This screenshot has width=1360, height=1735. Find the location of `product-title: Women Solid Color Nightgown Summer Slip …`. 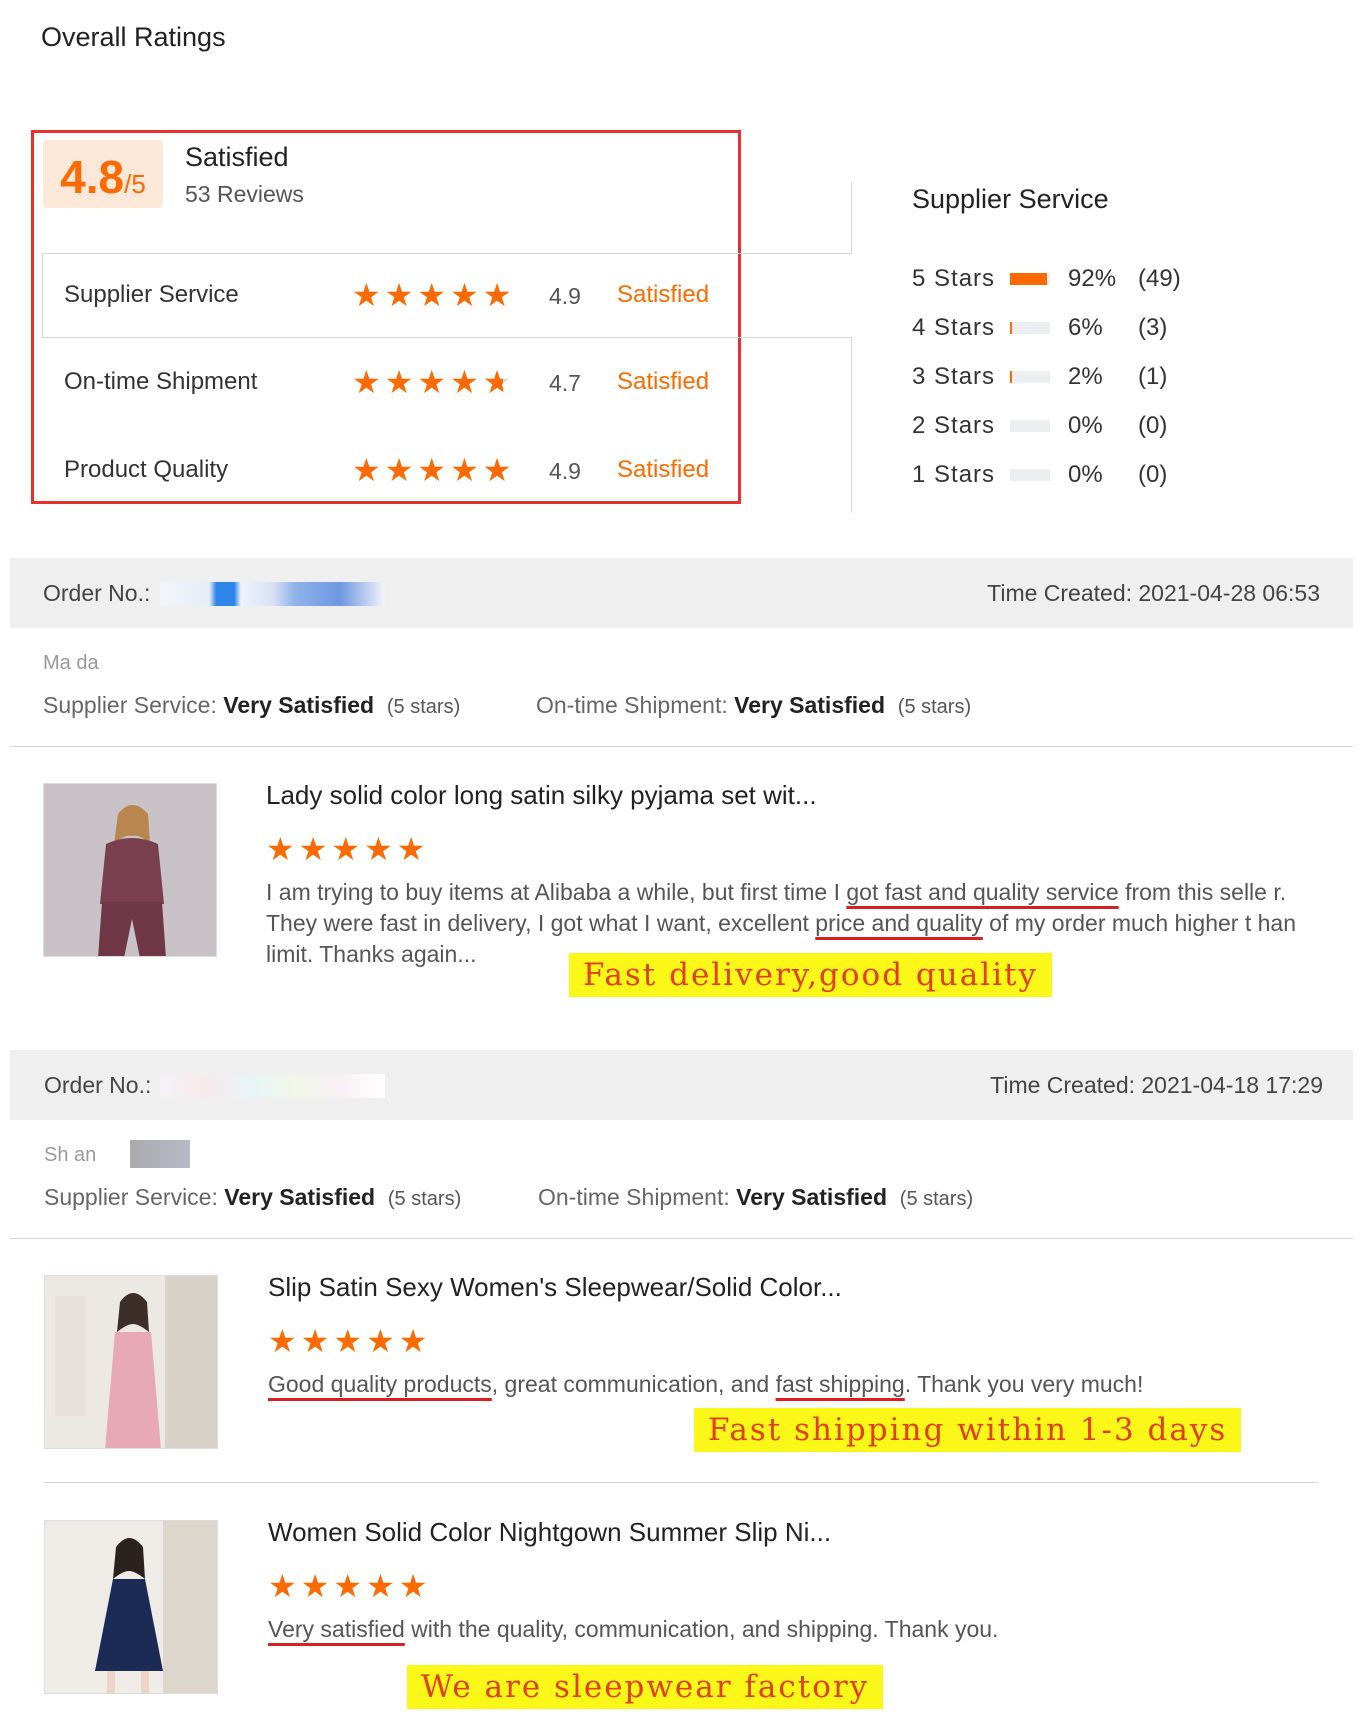

product-title: Women Solid Color Nightgown Summer Slip … is located at coordinates (549, 1532).